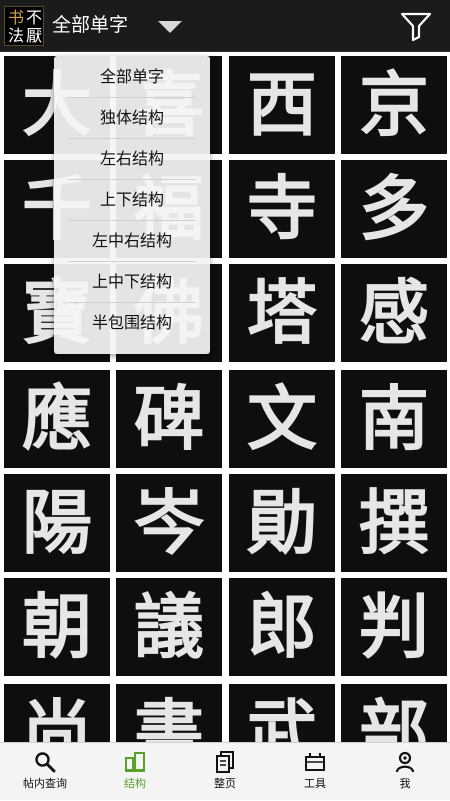 This screenshot has height=801, width=450. Describe the element at coordinates (132, 118) in the screenshot. I see `menu-item-independent: 独体结构` at that location.